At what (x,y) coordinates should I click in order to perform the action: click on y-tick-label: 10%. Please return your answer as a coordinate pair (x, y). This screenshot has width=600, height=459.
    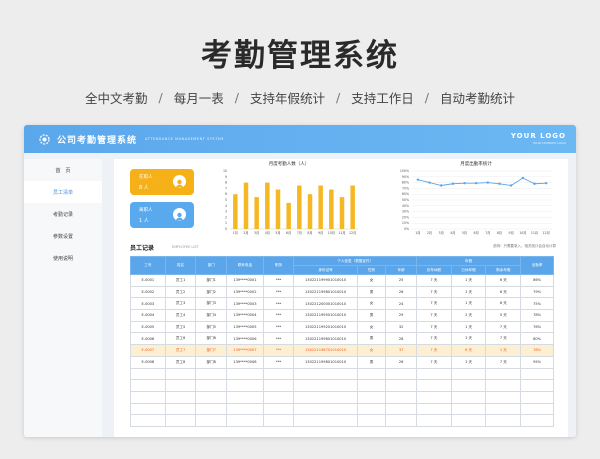
    Looking at the image, I should click on (405, 223).